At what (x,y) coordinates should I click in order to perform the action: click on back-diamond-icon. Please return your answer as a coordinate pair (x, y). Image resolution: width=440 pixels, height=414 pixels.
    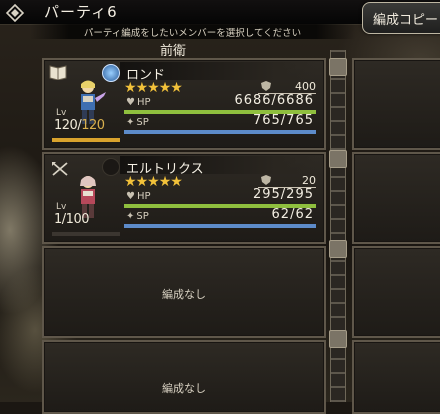
    Looking at the image, I should click on (15, 13).